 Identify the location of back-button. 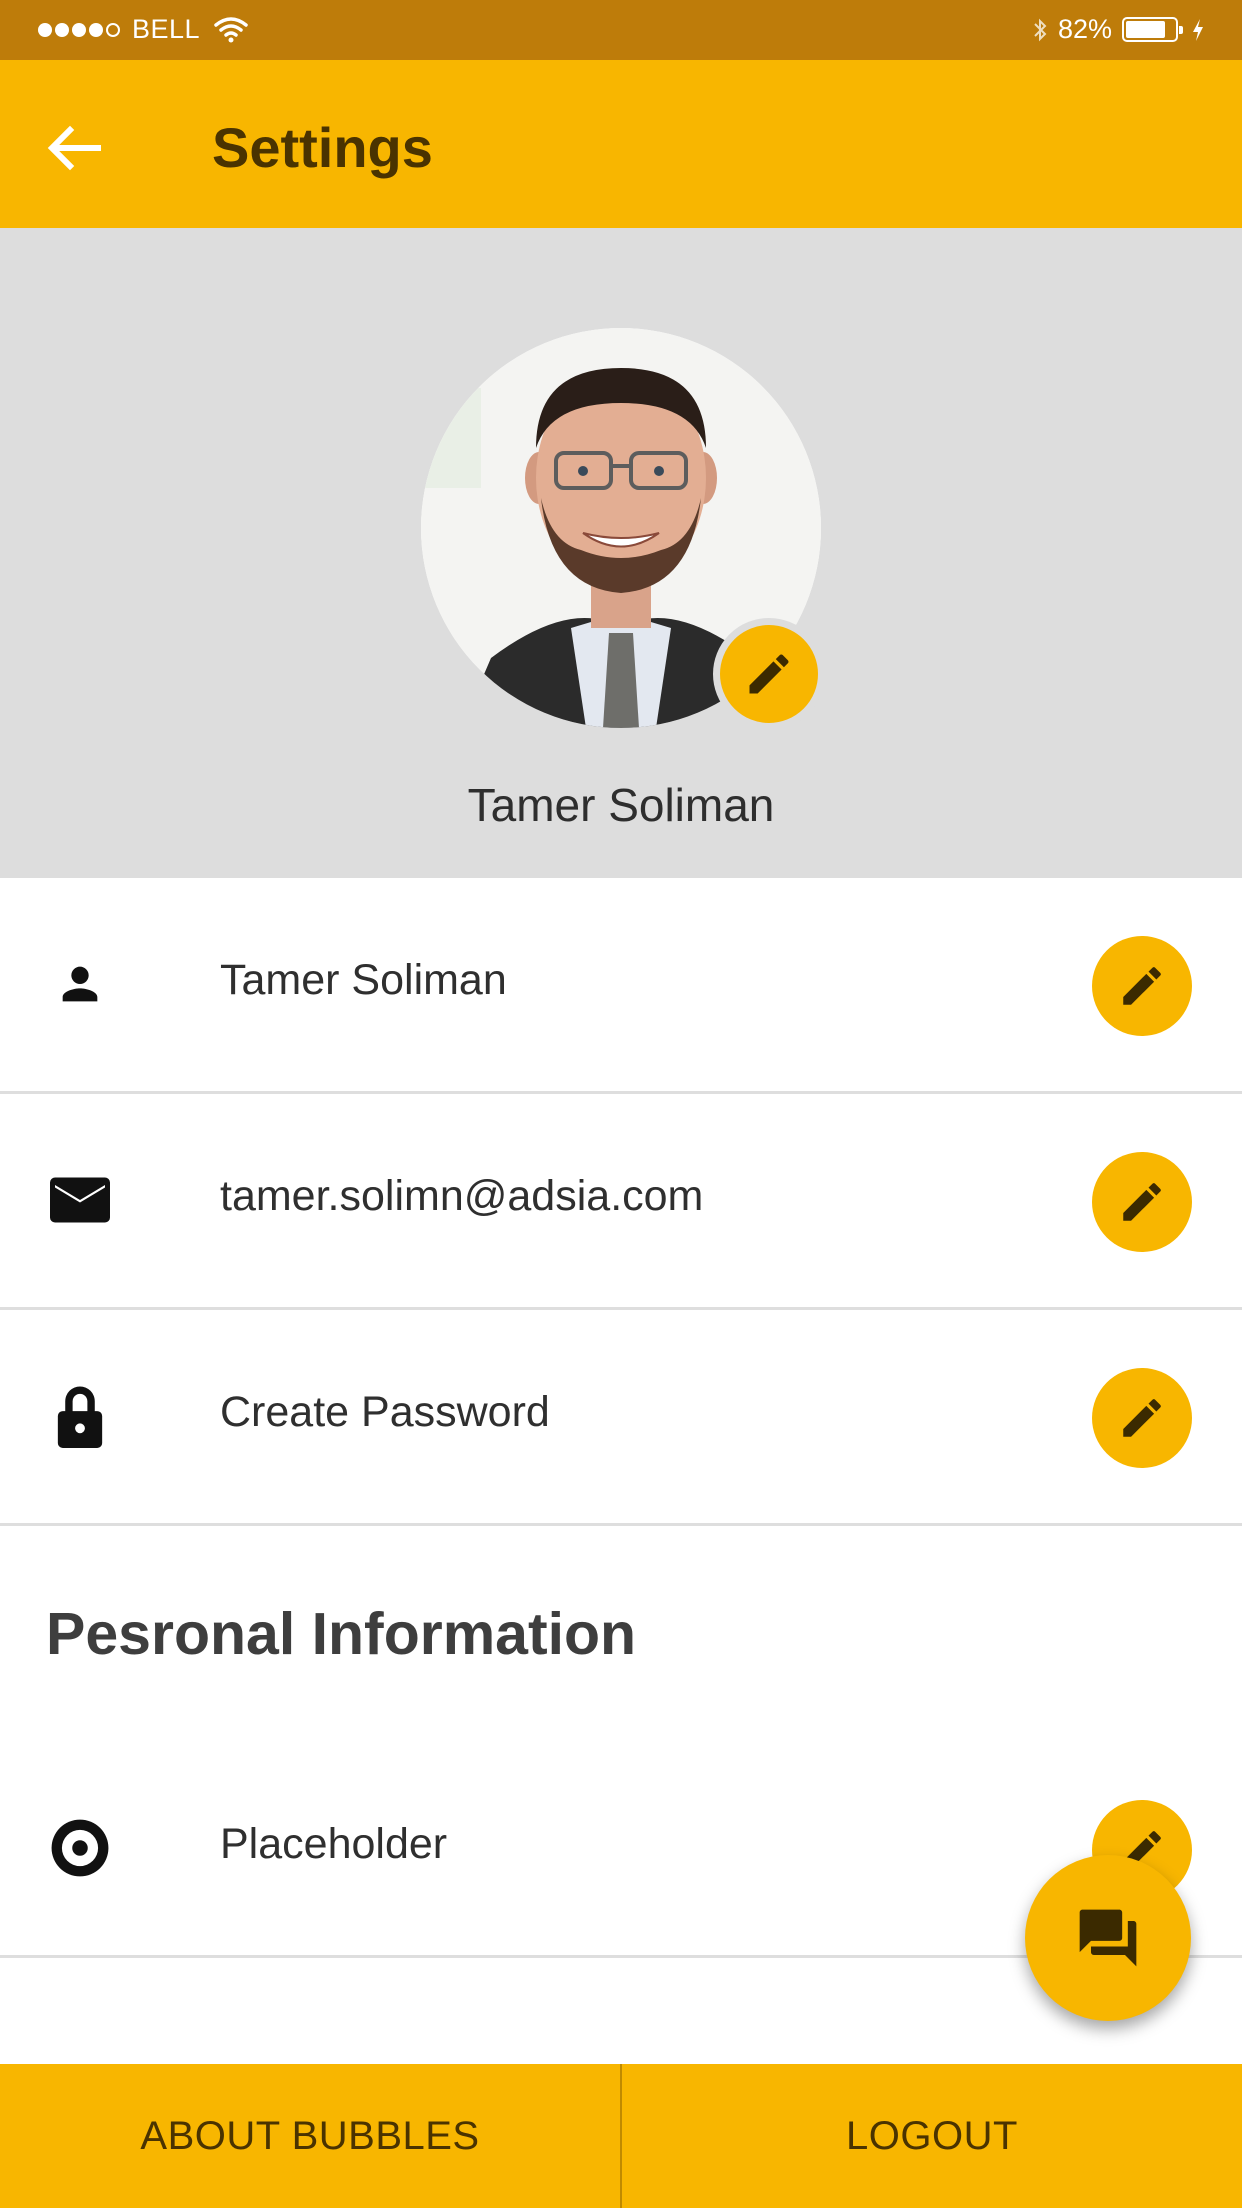
(74, 148).